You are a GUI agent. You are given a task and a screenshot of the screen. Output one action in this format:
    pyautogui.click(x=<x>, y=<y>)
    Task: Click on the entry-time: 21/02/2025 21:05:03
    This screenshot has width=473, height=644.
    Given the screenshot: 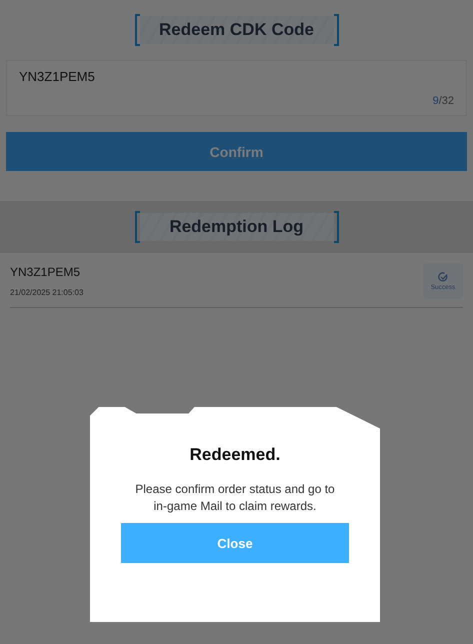 What is the action you would take?
    pyautogui.click(x=47, y=292)
    